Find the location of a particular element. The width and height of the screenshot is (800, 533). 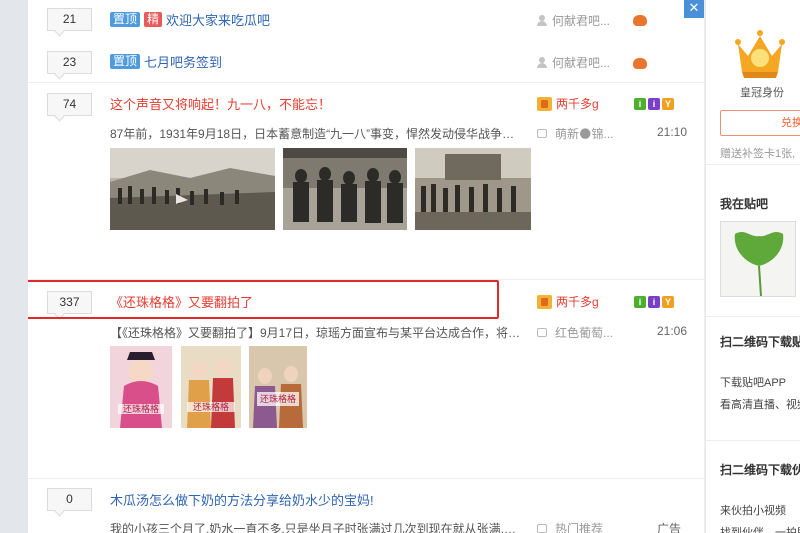

thread-title-link: 《还珠格格》又要翻拍了 is located at coordinates (181, 301).